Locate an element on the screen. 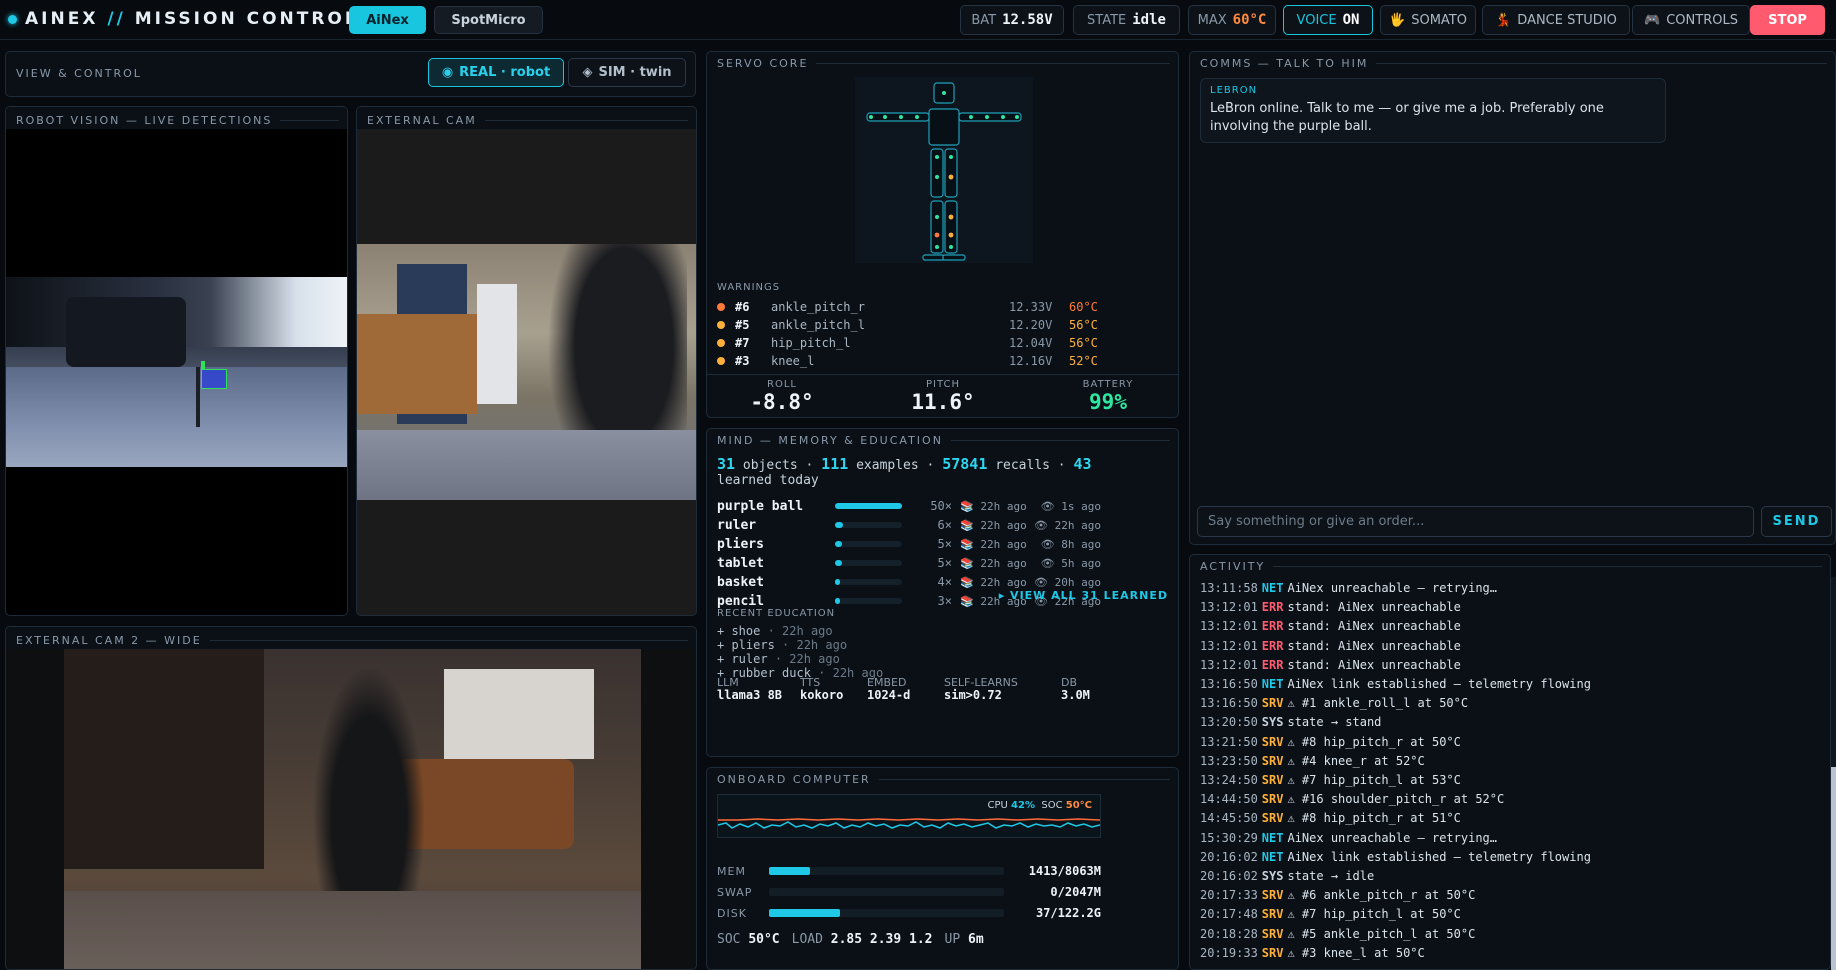 The height and width of the screenshot is (970, 1836). resource-row: MEM 1413/8063M is located at coordinates (909, 871).